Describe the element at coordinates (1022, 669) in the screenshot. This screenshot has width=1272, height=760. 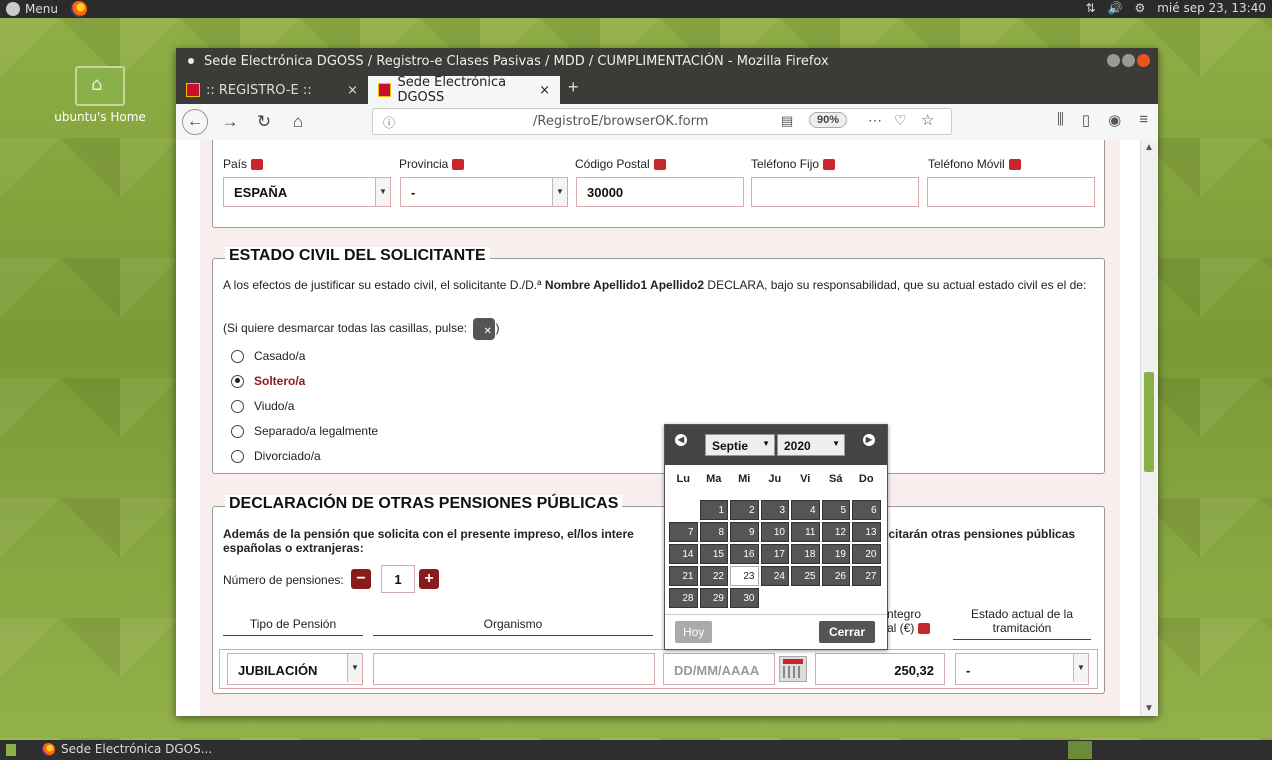
I see `estado-tramitacion-select: - ▼` at that location.